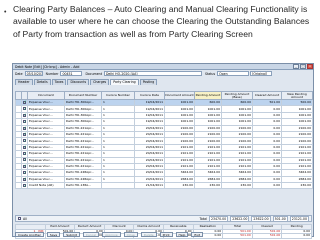 This screenshot has height=240, width=320. What do you see at coordinates (208, 186) in the screenshot?
I see `cell-pending-amount: 230.00` at bounding box center [208, 186].